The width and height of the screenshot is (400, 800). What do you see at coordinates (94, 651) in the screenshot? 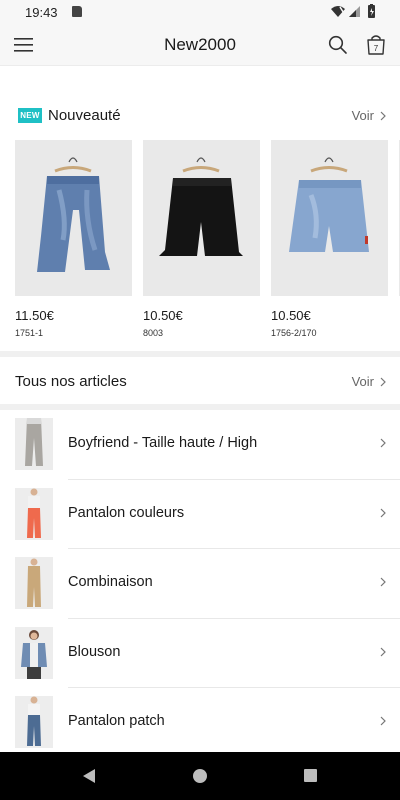
I see `category-label: Blouson` at bounding box center [94, 651].